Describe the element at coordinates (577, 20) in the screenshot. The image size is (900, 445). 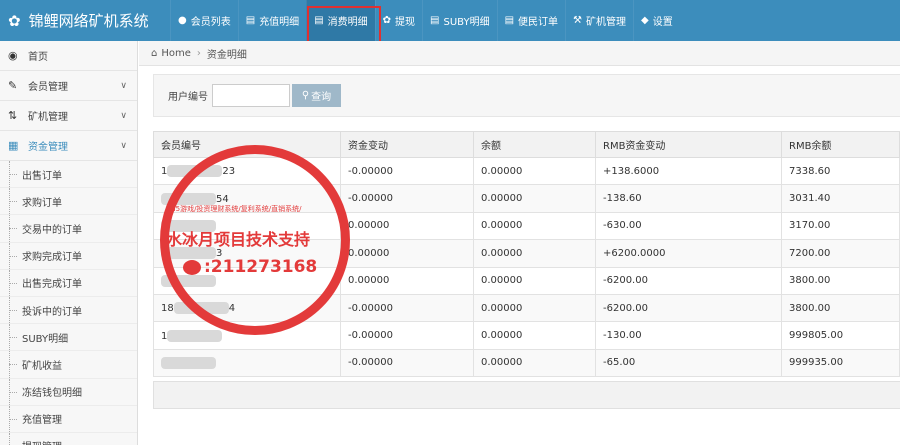
I see `wrench-icon: ⚒` at that location.